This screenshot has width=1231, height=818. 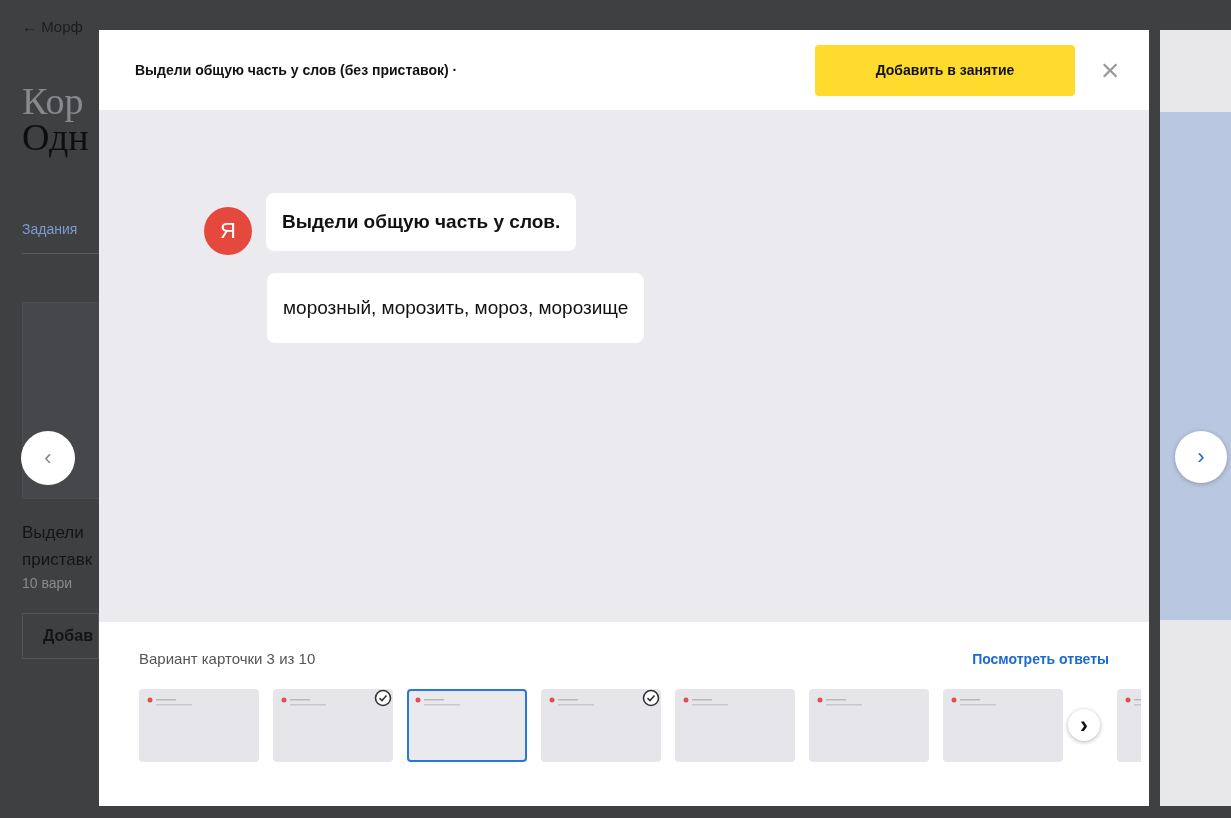 I want to click on card-meta: 10 вари, so click(x=47, y=583).